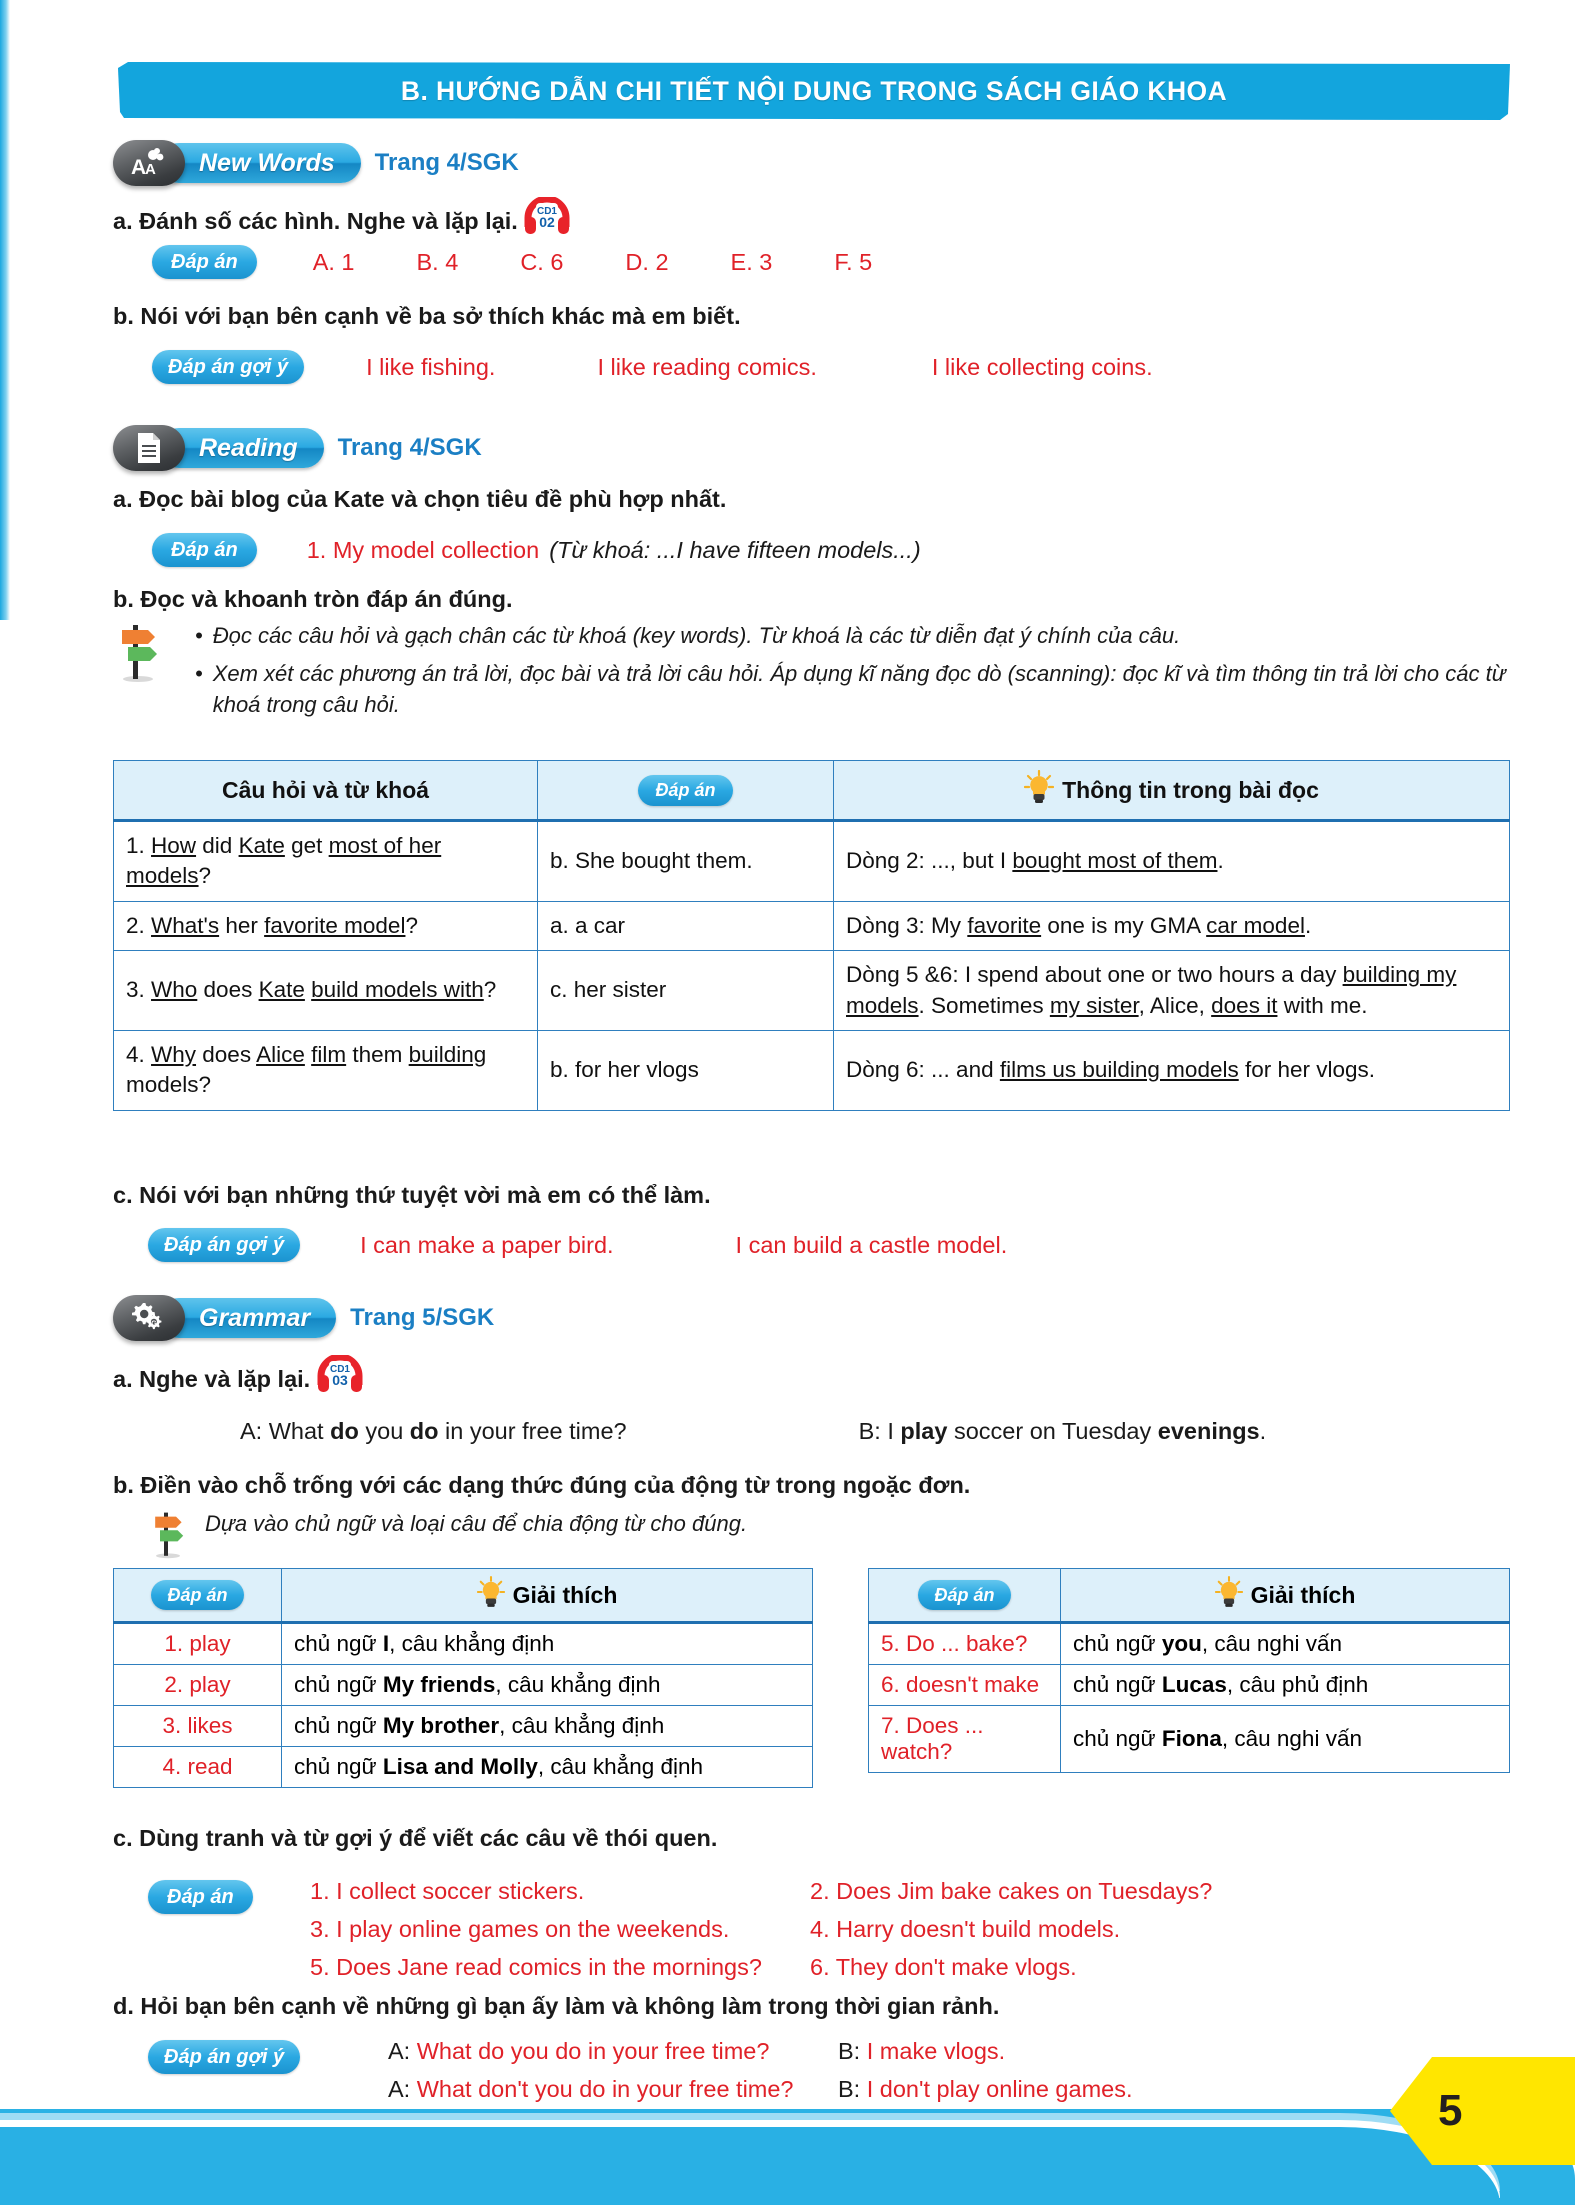 The width and height of the screenshot is (1575, 2205). Describe the element at coordinates (1208, 1431) in the screenshot. I see `dialog-b-bold2: evenings` at that location.